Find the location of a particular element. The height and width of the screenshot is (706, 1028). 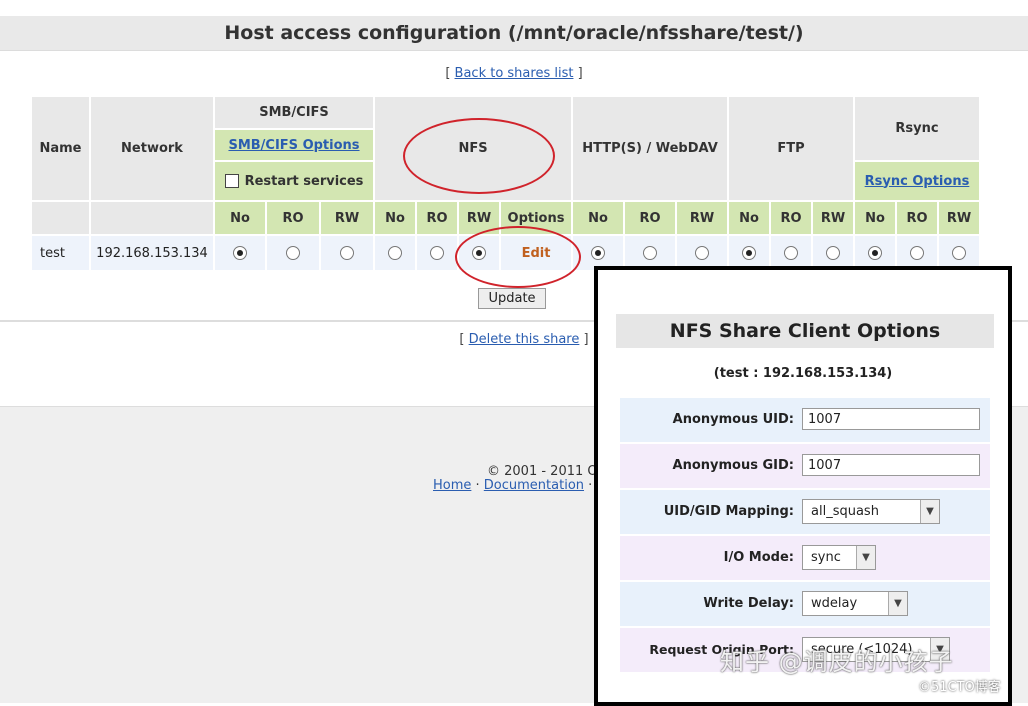

ftp-ro-radio is located at coordinates (791, 253).